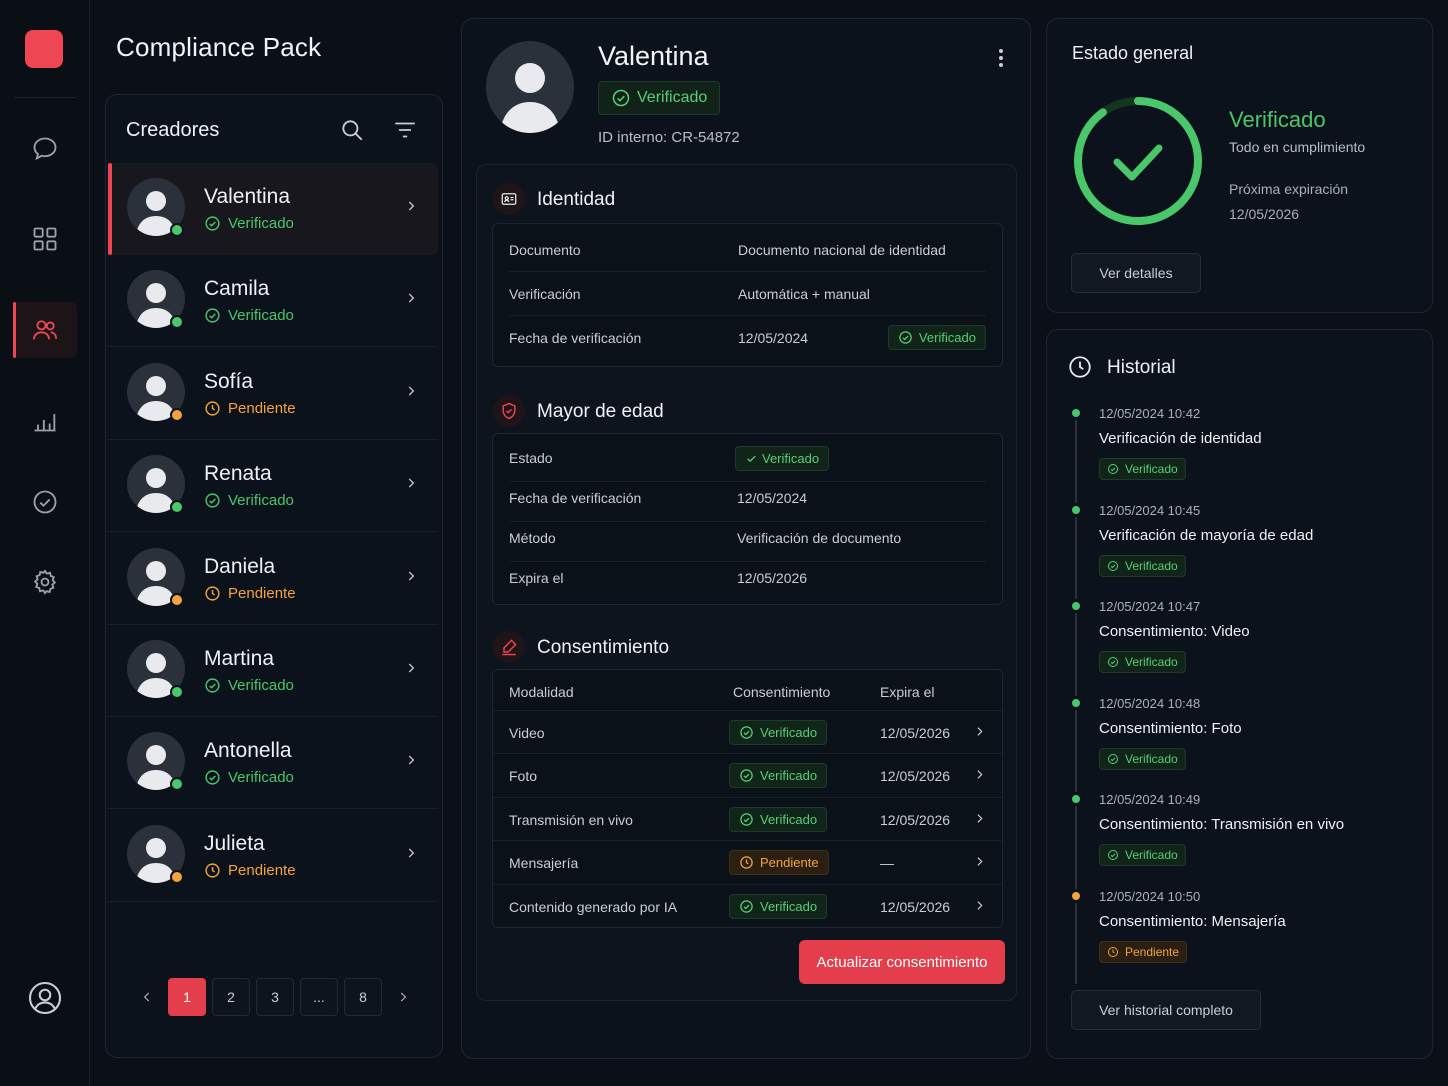 Image resolution: width=1448 pixels, height=1086 pixels. Describe the element at coordinates (275, 997) in the screenshot. I see `page-3-button: 3` at that location.